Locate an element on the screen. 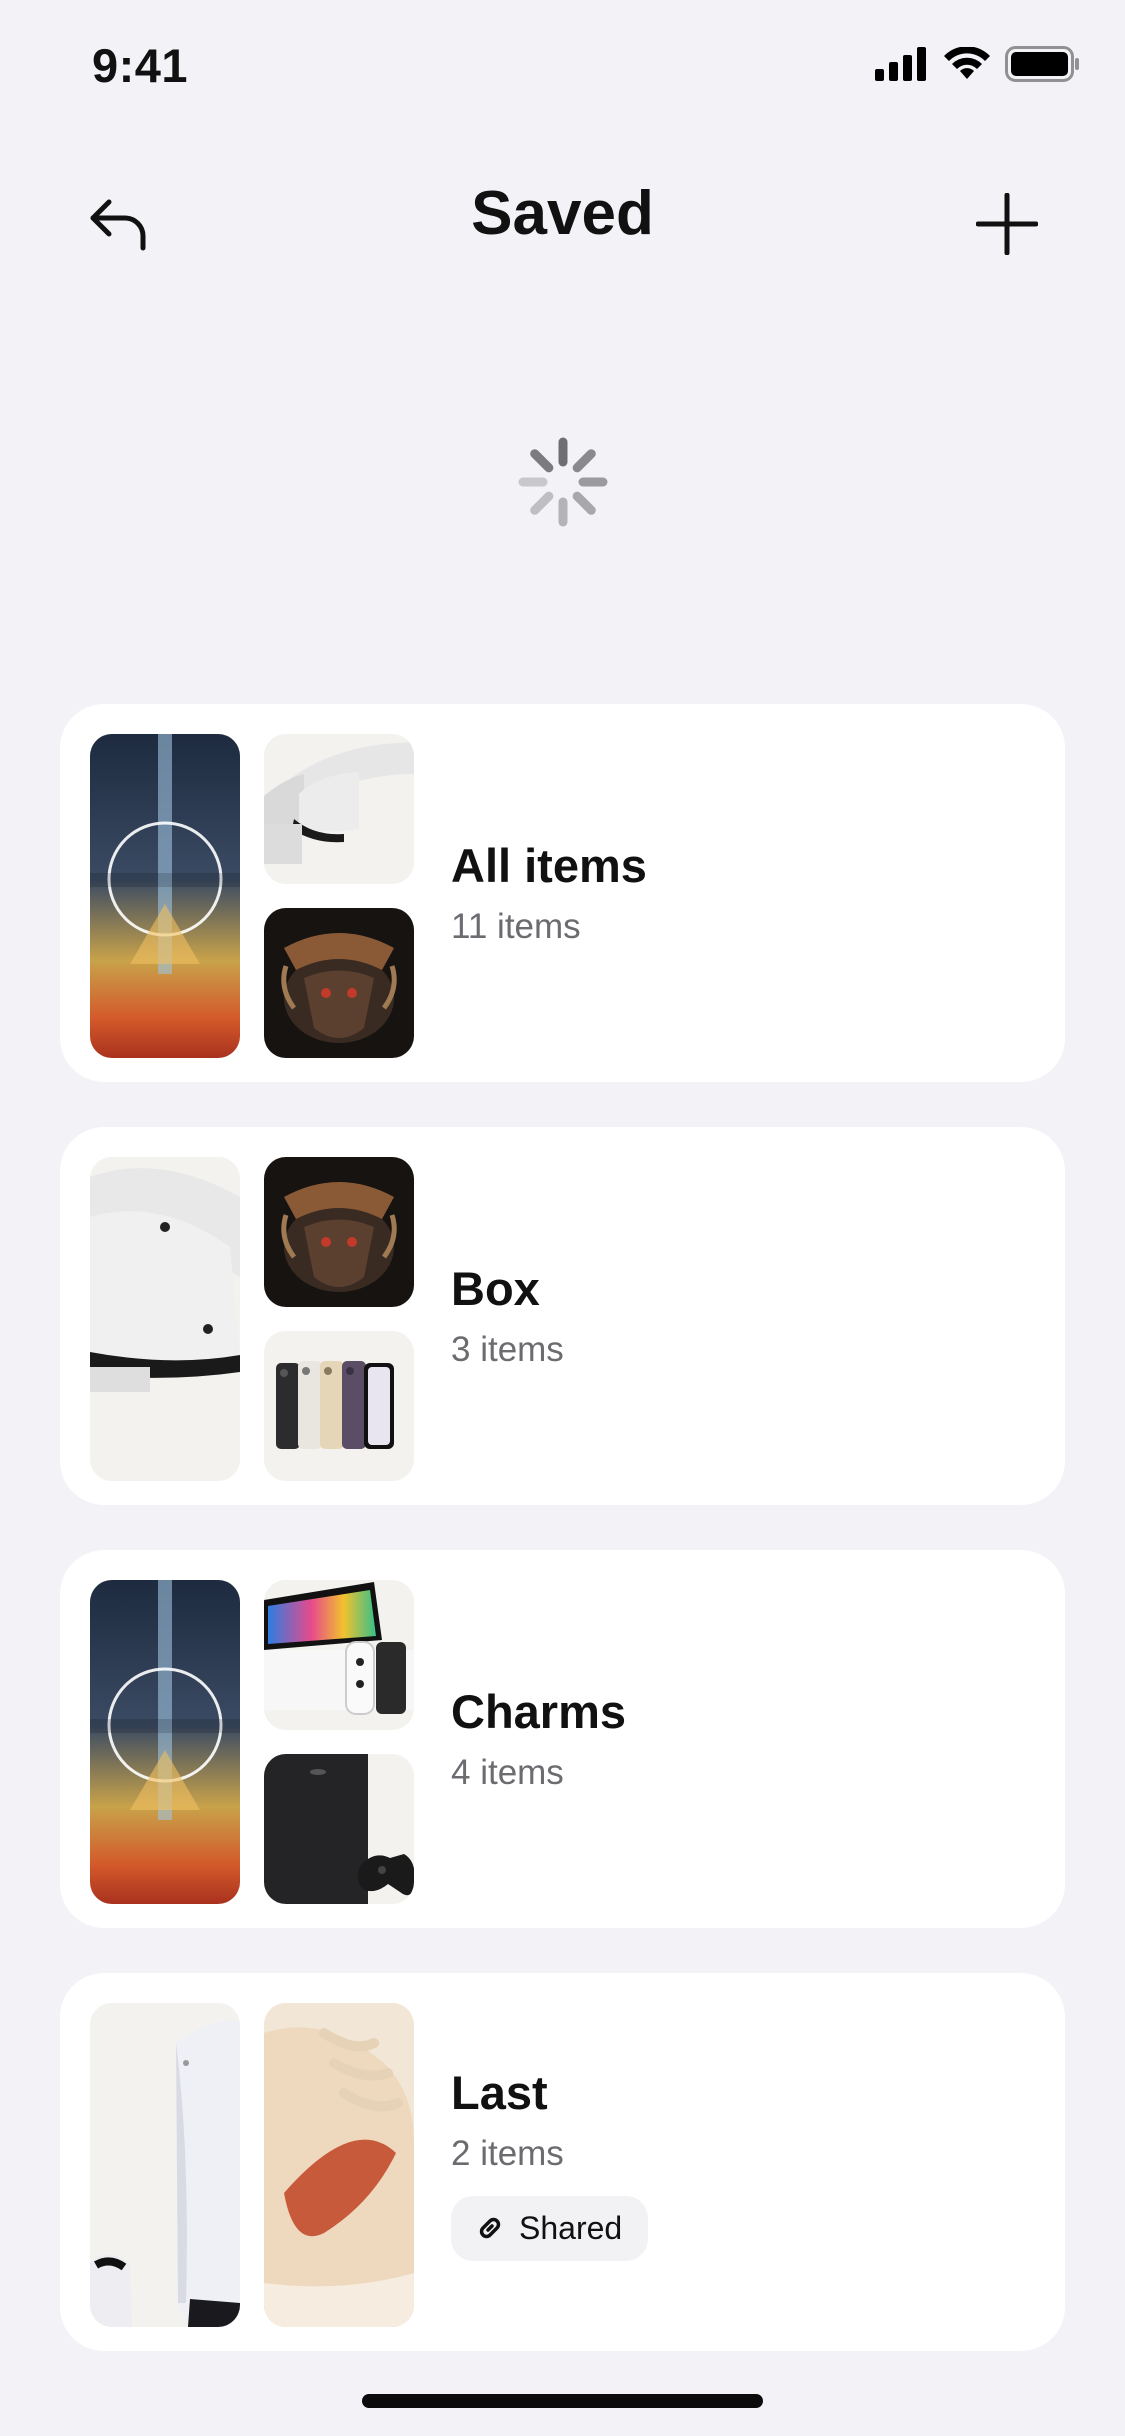  xbox-series-x-thumbnail is located at coordinates (339, 1829).